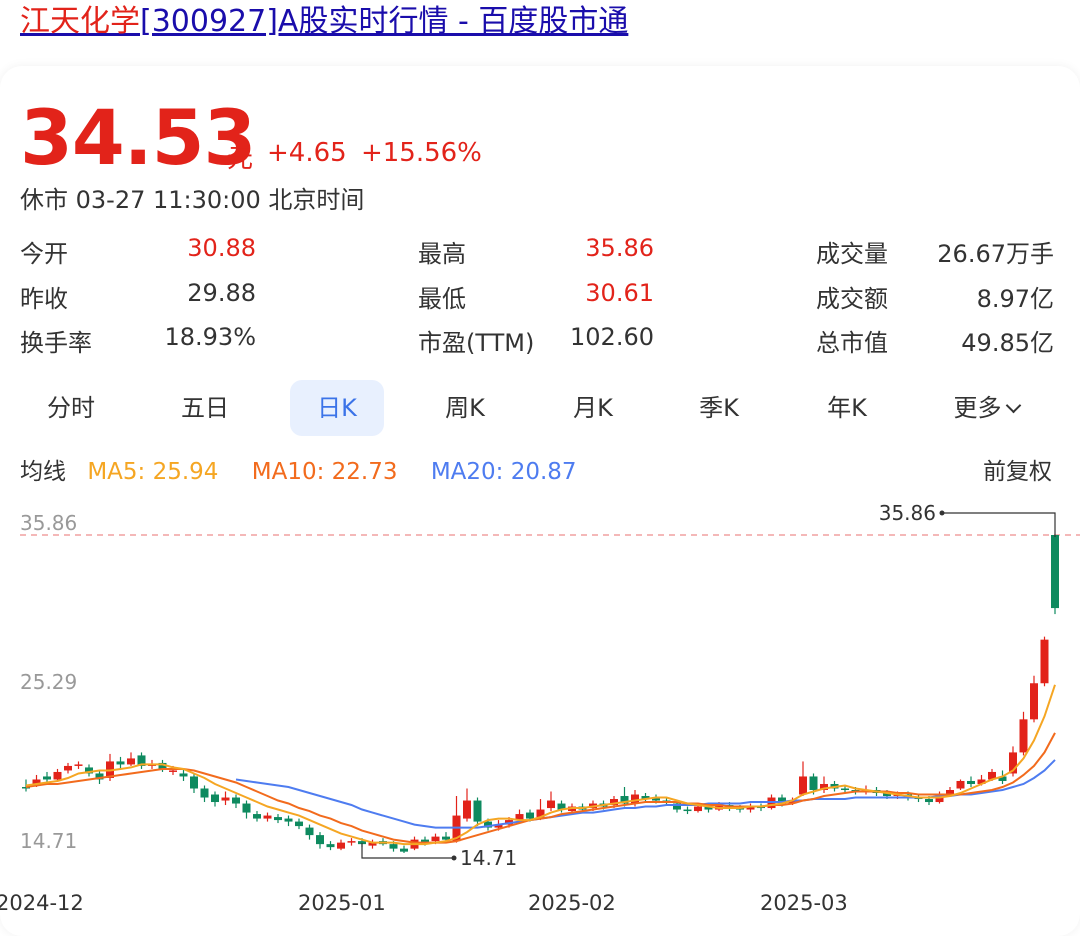 This screenshot has width=1080, height=936. What do you see at coordinates (942, 513) in the screenshot?
I see `max-dot` at bounding box center [942, 513].